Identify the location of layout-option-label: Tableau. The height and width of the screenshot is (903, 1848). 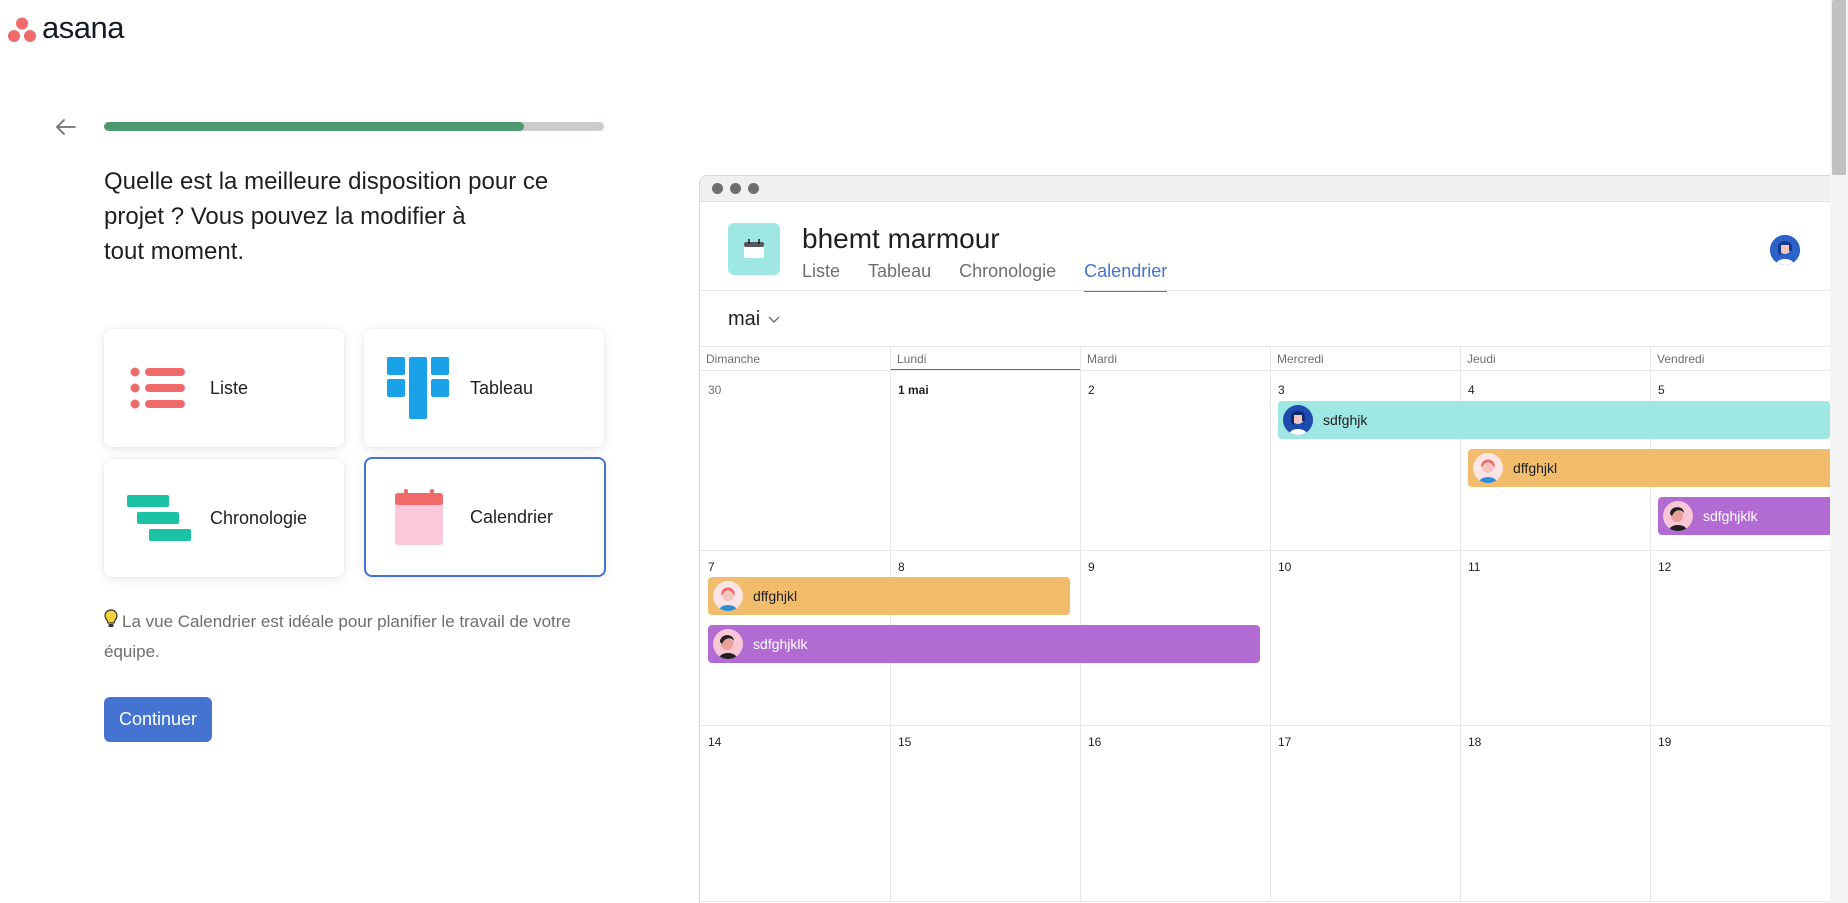
(502, 387).